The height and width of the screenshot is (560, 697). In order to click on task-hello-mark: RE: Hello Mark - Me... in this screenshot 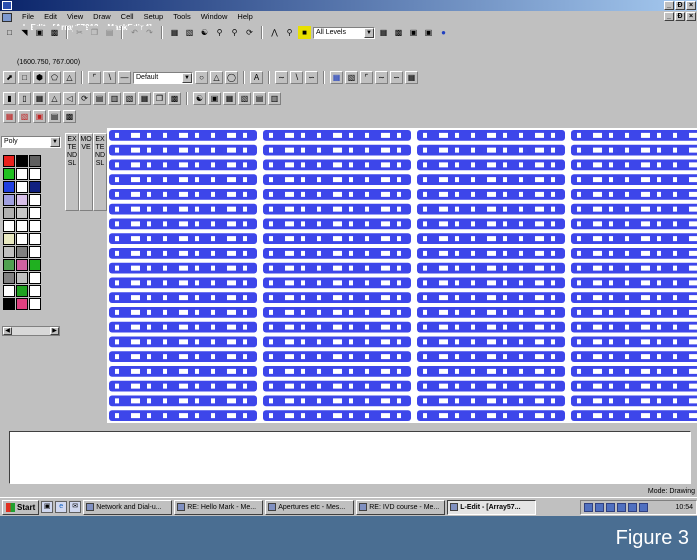, I will do `click(219, 507)`.